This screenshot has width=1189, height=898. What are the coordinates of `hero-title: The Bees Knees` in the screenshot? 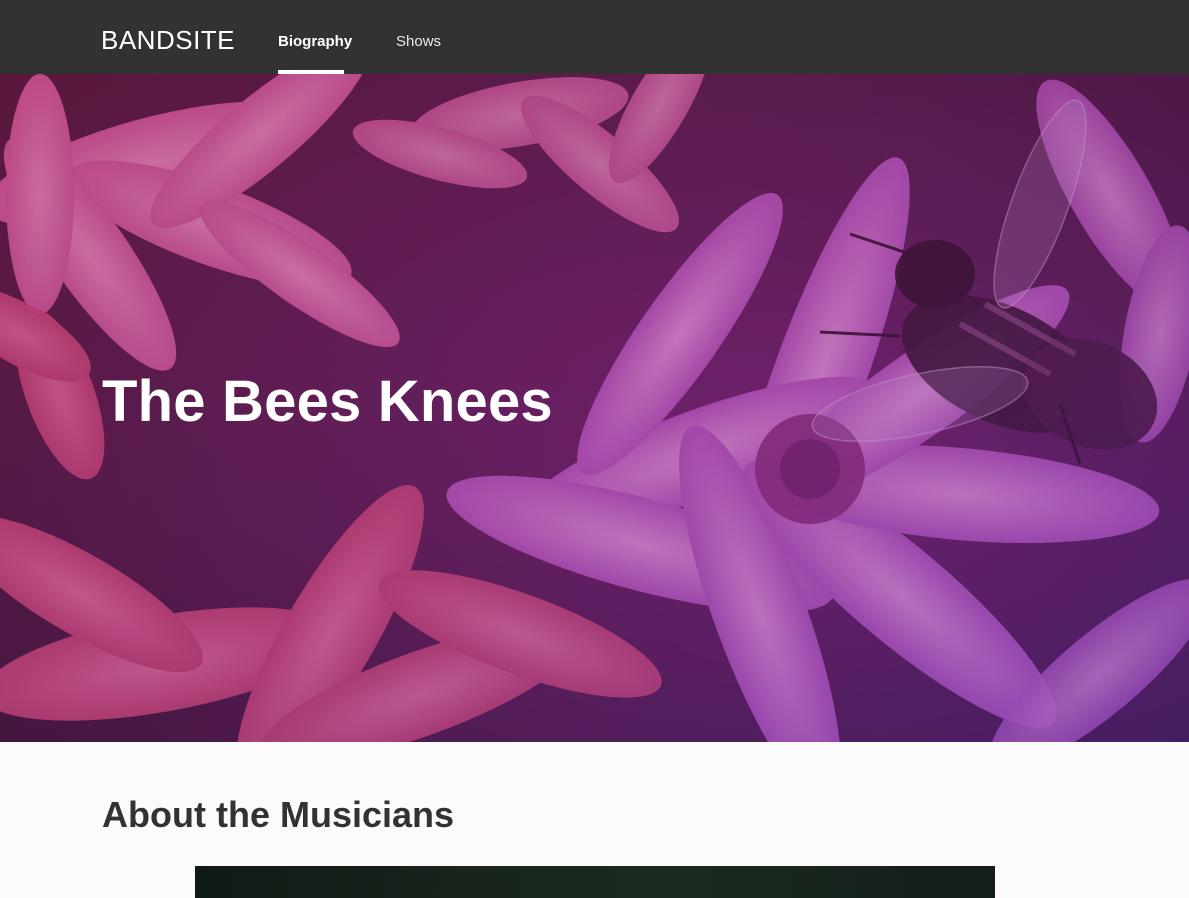 It's located at (327, 401).